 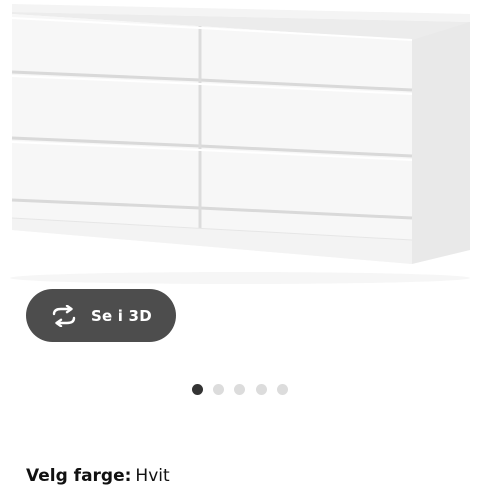 What do you see at coordinates (152, 476) in the screenshot?
I see `color-value: Hvit` at bounding box center [152, 476].